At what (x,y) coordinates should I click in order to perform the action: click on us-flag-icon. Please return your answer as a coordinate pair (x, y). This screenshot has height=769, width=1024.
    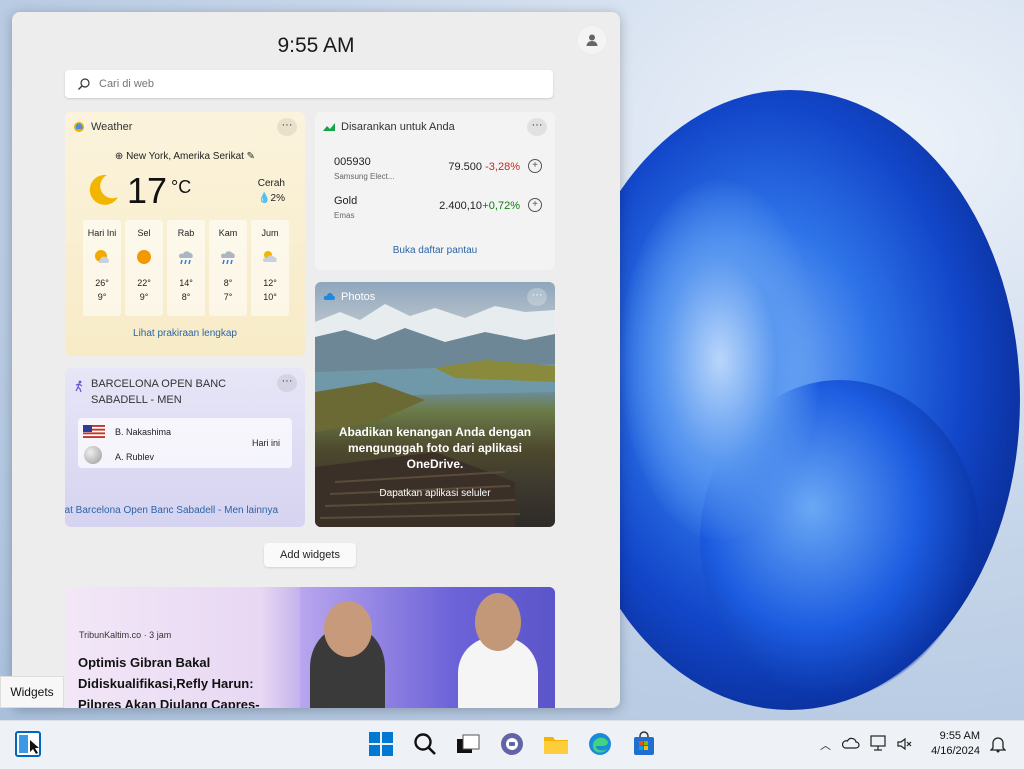
    Looking at the image, I should click on (94, 431).